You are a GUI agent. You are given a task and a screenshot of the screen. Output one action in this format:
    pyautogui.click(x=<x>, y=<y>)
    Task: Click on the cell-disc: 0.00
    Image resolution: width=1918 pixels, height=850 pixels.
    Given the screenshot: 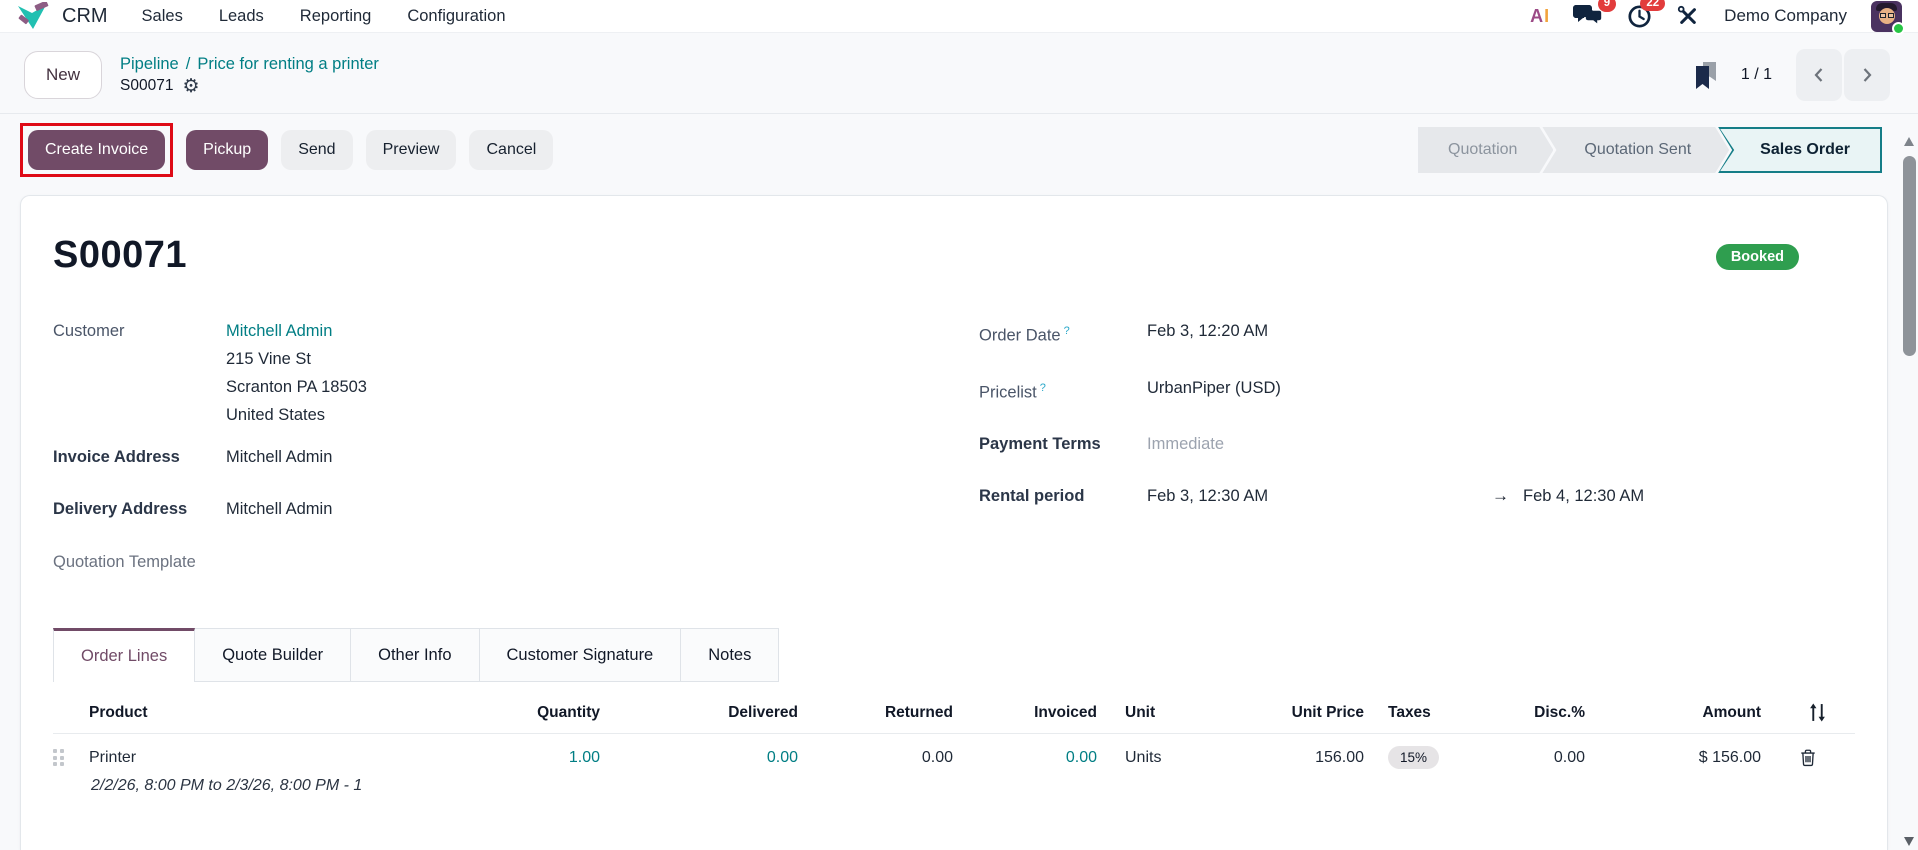 What is the action you would take?
    pyautogui.click(x=1539, y=758)
    